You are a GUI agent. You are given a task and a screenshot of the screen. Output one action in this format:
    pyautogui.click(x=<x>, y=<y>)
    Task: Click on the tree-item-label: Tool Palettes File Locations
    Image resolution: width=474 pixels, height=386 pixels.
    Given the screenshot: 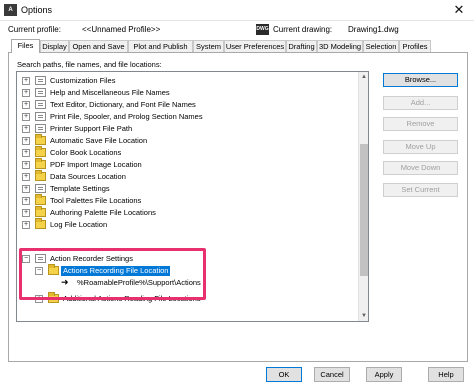 What is the action you would take?
    pyautogui.click(x=96, y=200)
    